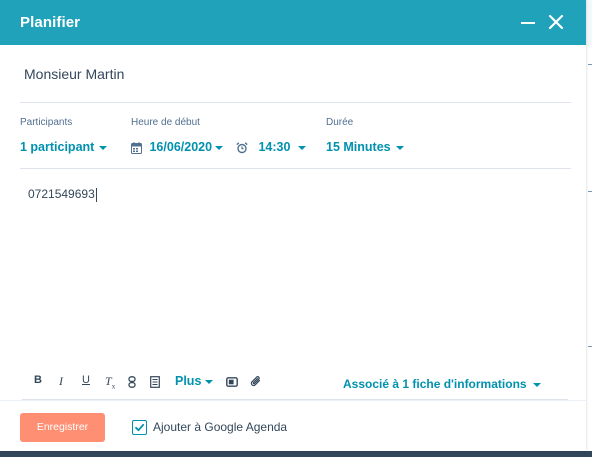 The image size is (592, 457). I want to click on taskbar-strip, so click(296, 454).